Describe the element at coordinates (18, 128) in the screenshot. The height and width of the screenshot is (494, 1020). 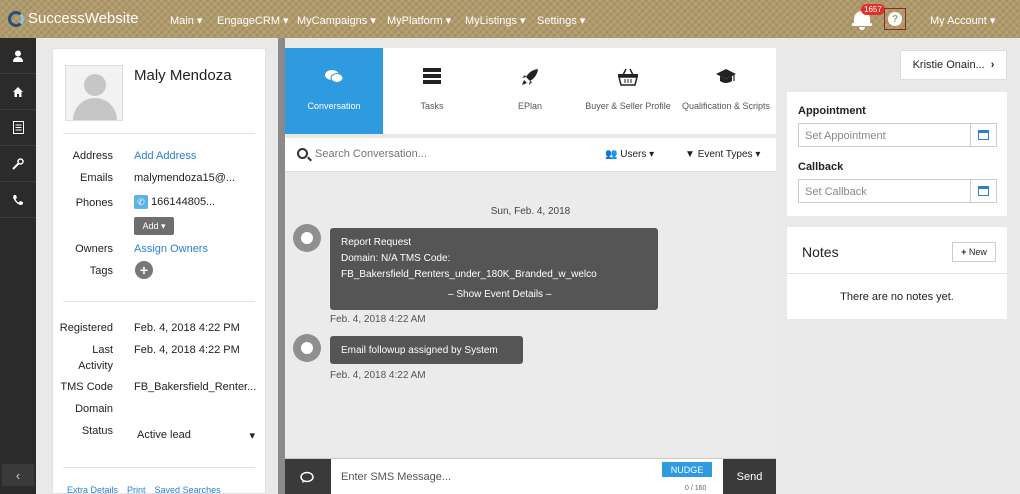
I see `document-icon` at that location.